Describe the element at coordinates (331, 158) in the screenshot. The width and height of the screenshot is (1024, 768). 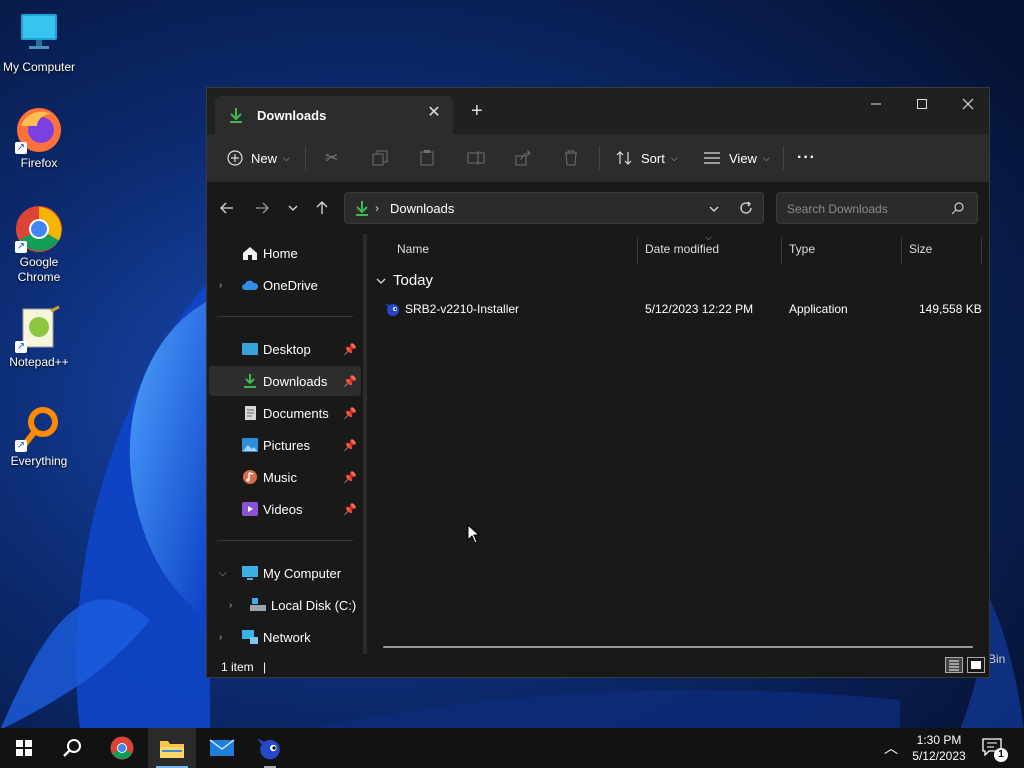
I see `cut-button: ✂` at that location.